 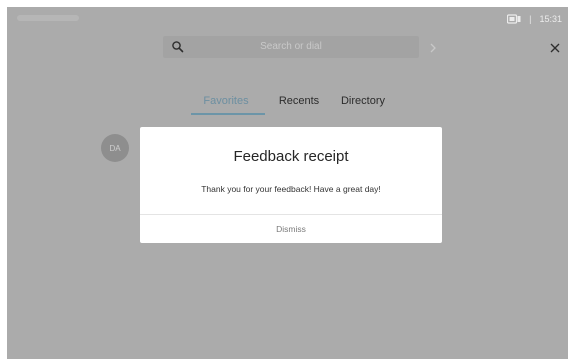 What do you see at coordinates (363, 105) in the screenshot?
I see `tab-directory: Directory` at bounding box center [363, 105].